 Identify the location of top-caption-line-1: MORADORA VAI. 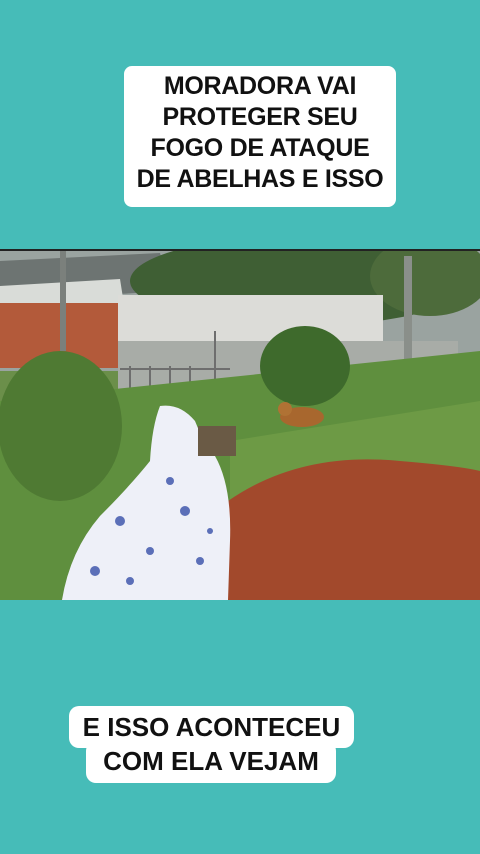
(260, 86).